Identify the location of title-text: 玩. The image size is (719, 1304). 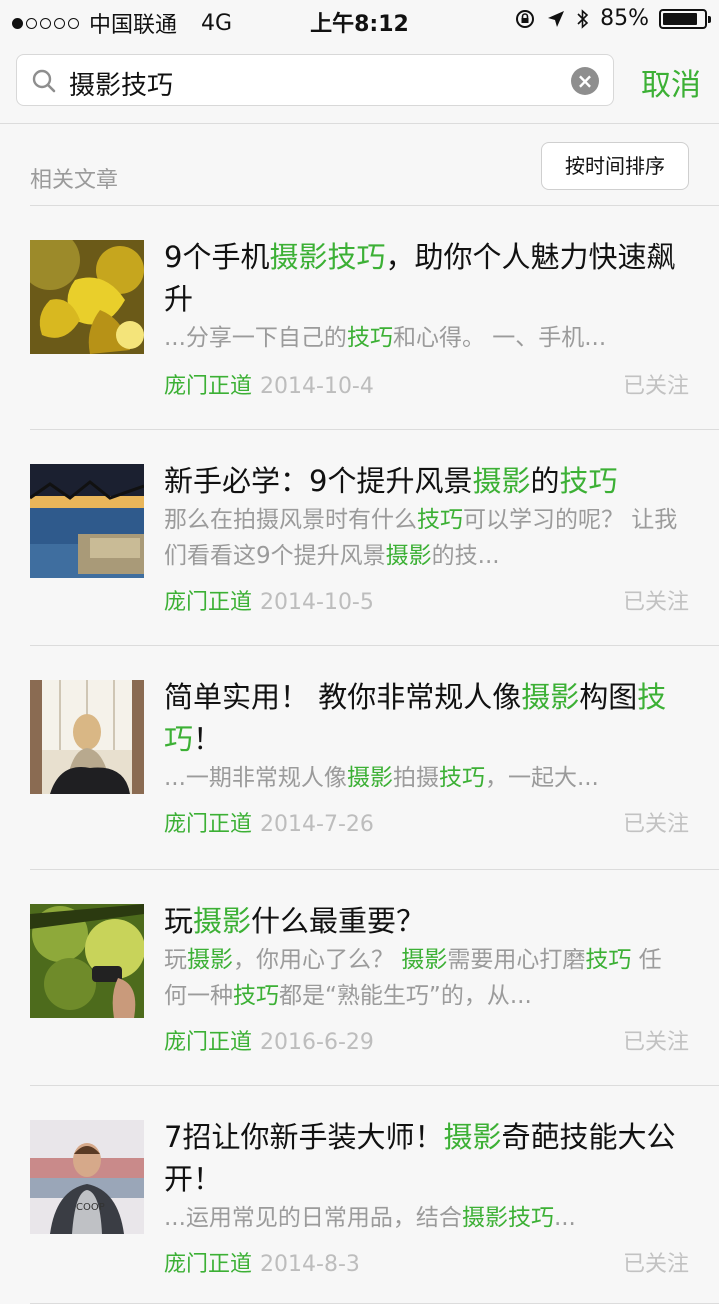
(179, 921).